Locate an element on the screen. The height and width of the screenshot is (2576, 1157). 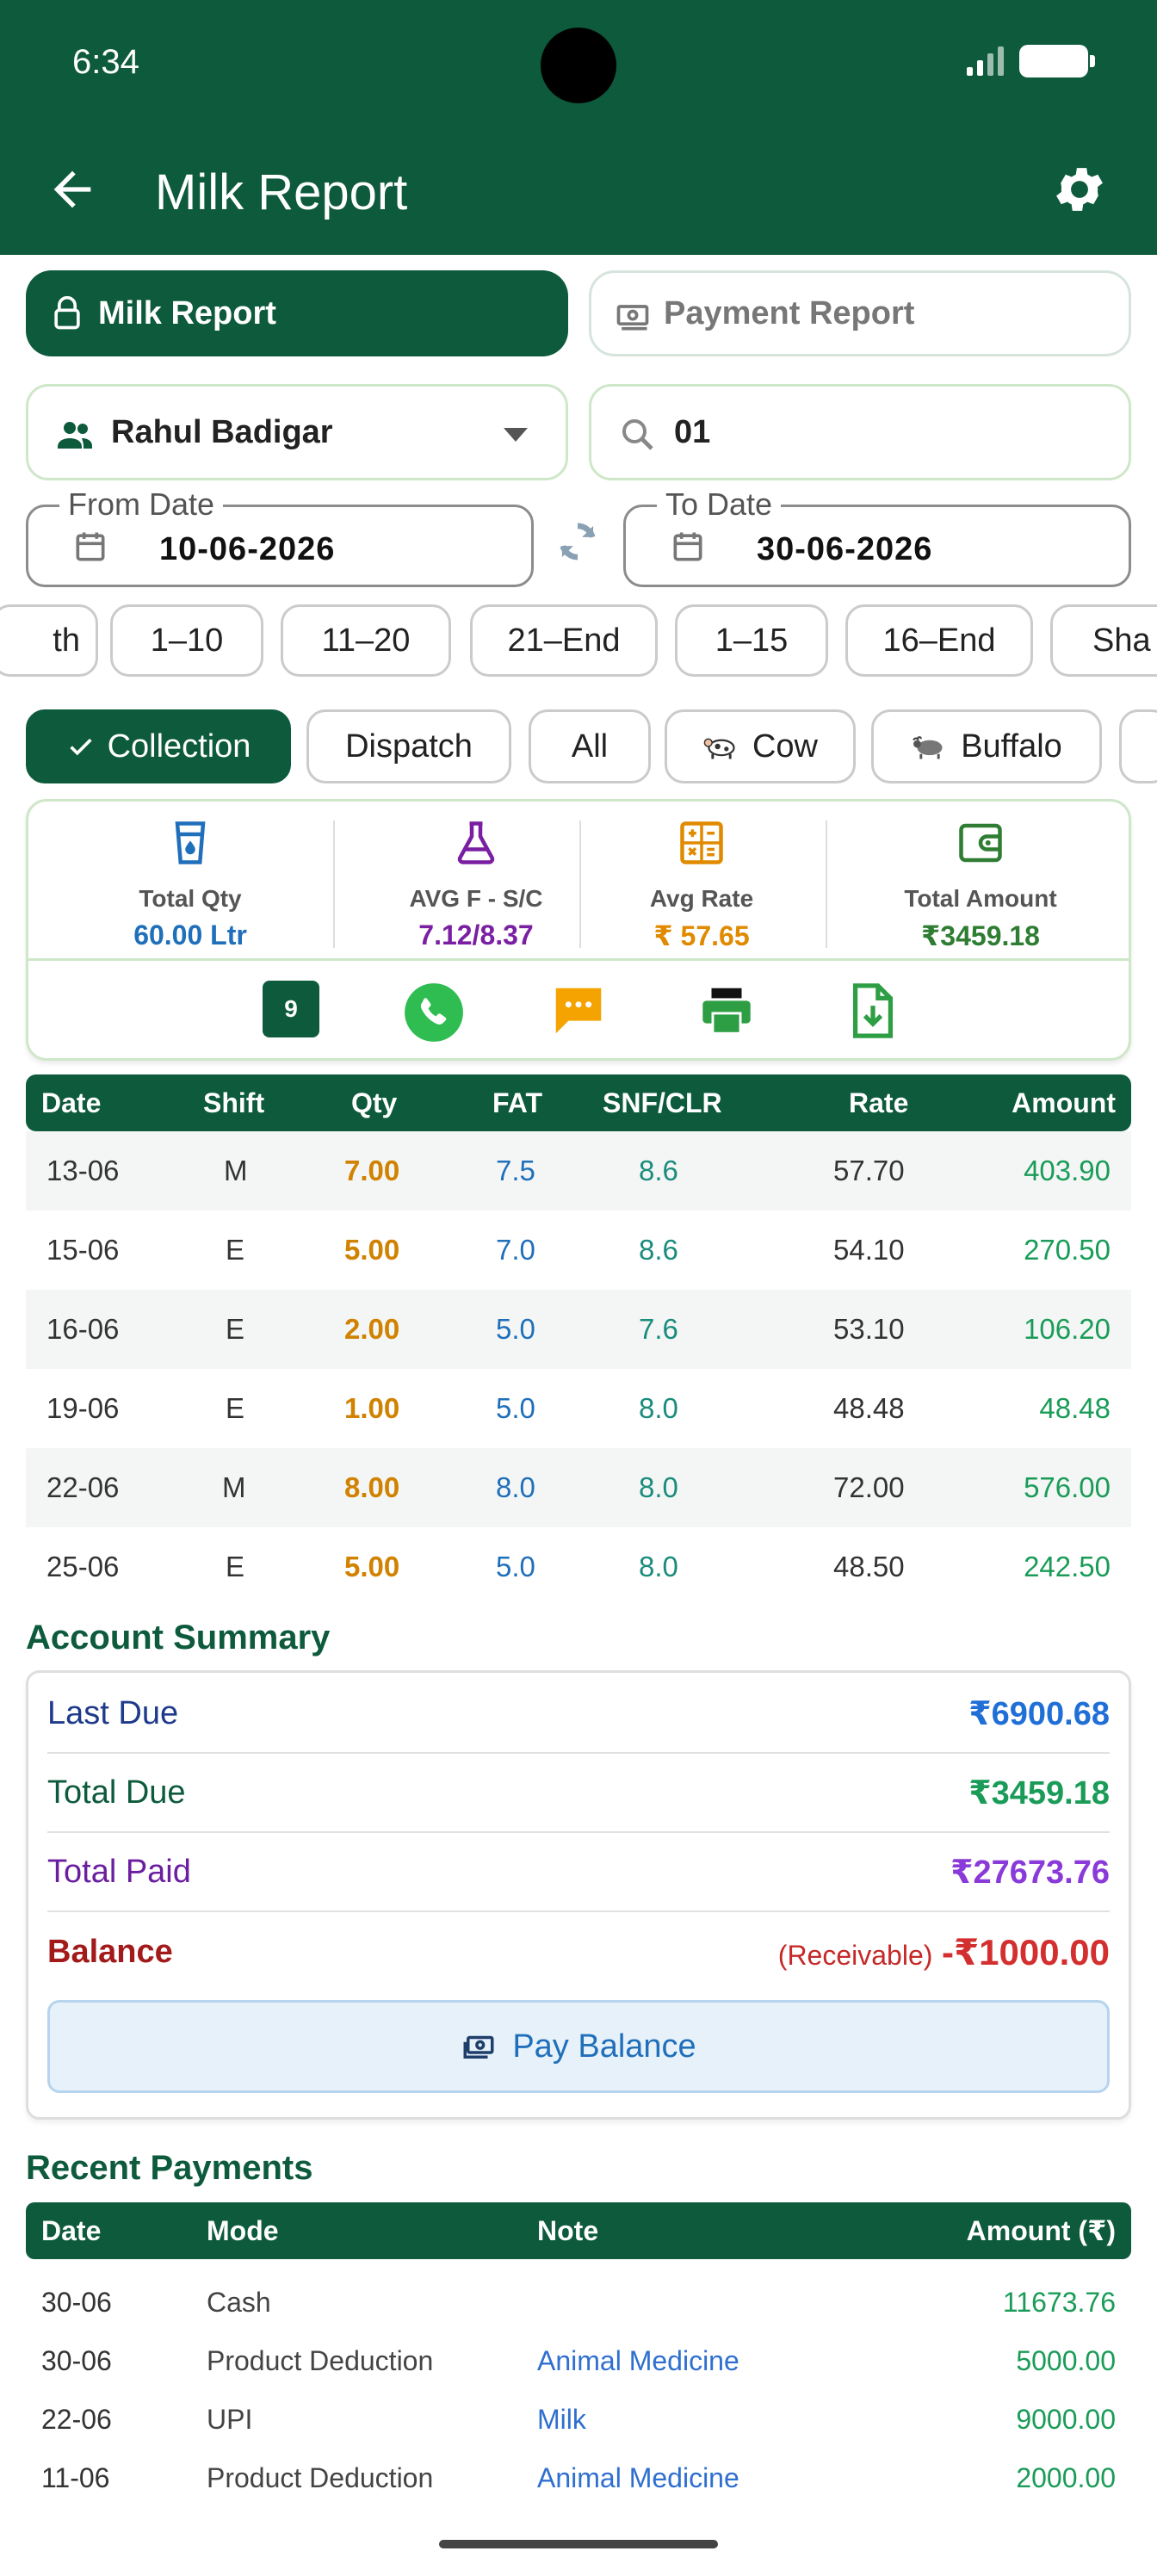
row-date: 22-06 is located at coordinates (83, 1487).